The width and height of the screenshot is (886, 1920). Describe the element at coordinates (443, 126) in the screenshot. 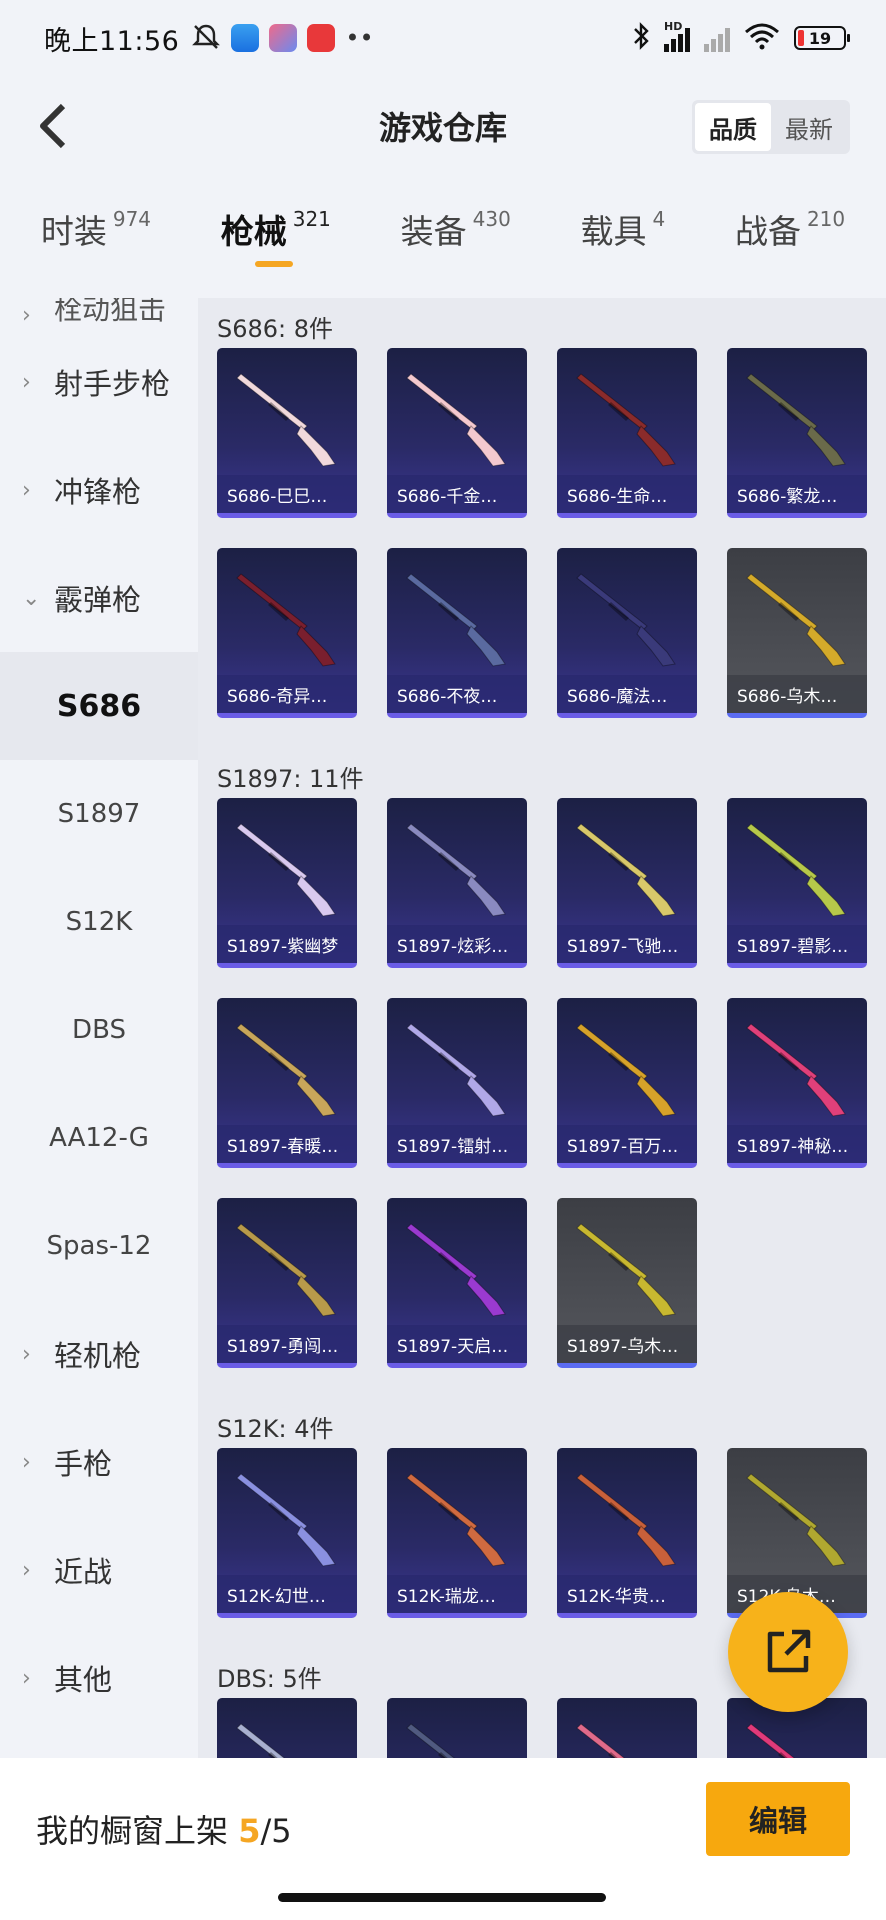

I see `header: 游戏仓库 品质 最新` at that location.